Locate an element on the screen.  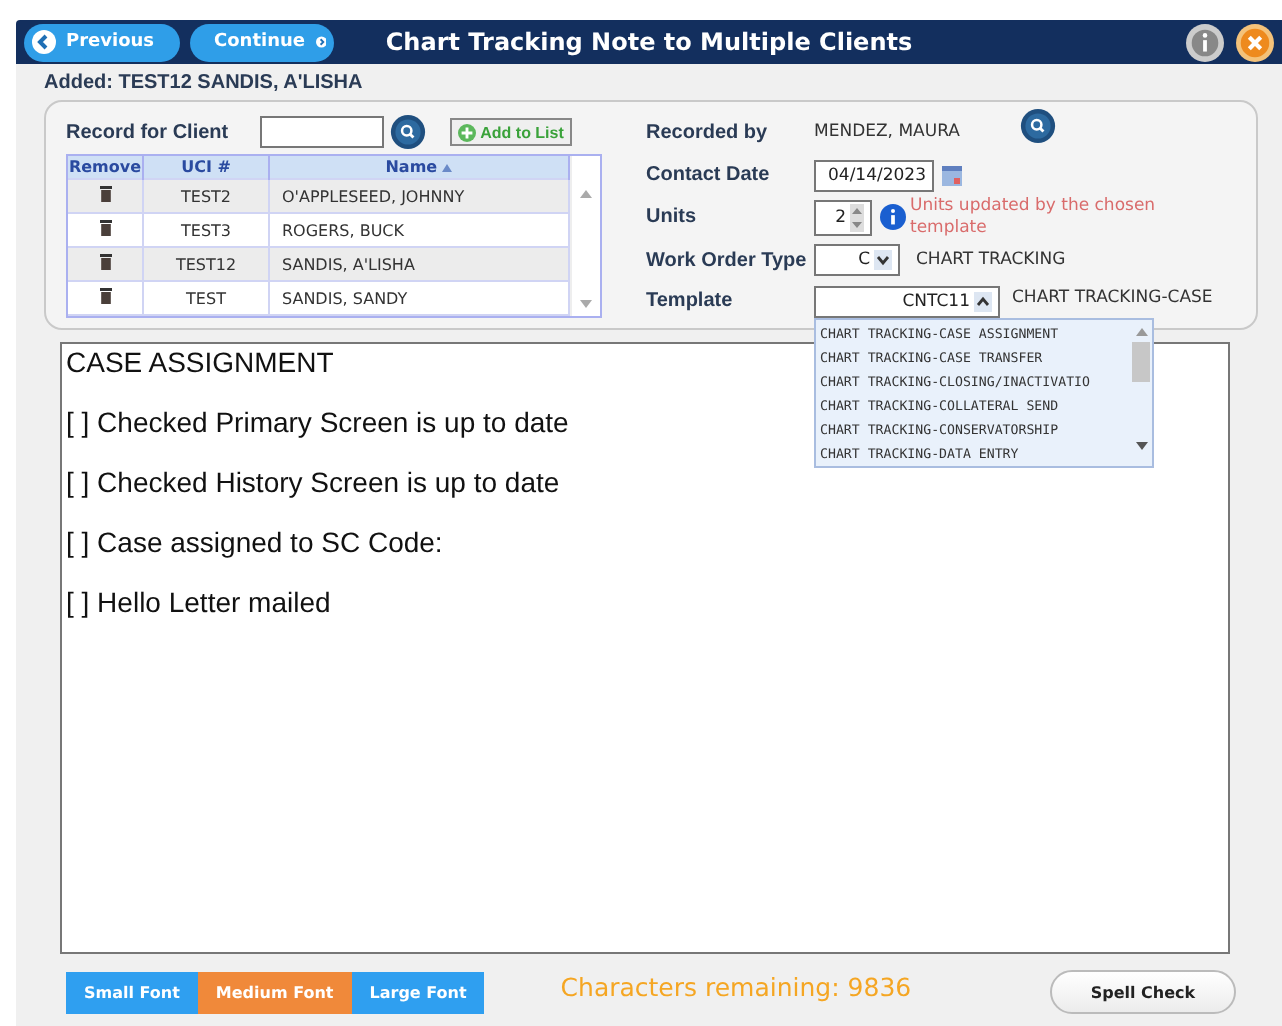
spell-check-button: Spell Check is located at coordinates (1143, 992).